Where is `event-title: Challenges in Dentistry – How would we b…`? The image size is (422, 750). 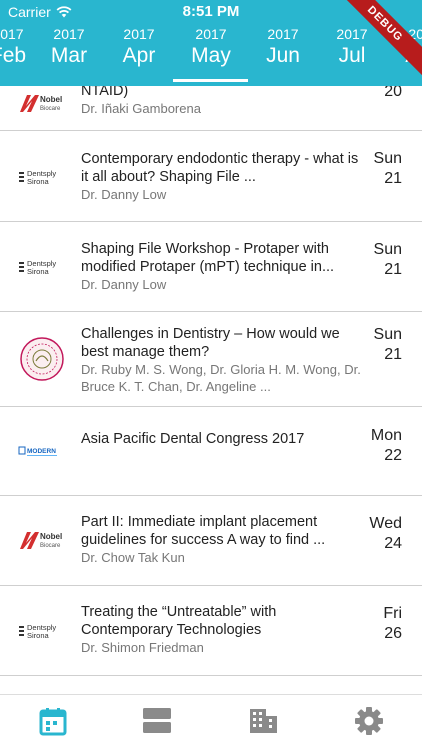 event-title: Challenges in Dentistry – How would we b… is located at coordinates (210, 343).